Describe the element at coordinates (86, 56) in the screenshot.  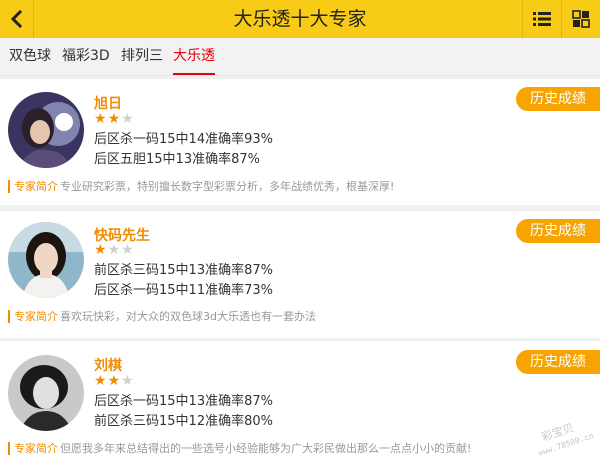
I see `tab-fucai3d: 福彩3D` at that location.